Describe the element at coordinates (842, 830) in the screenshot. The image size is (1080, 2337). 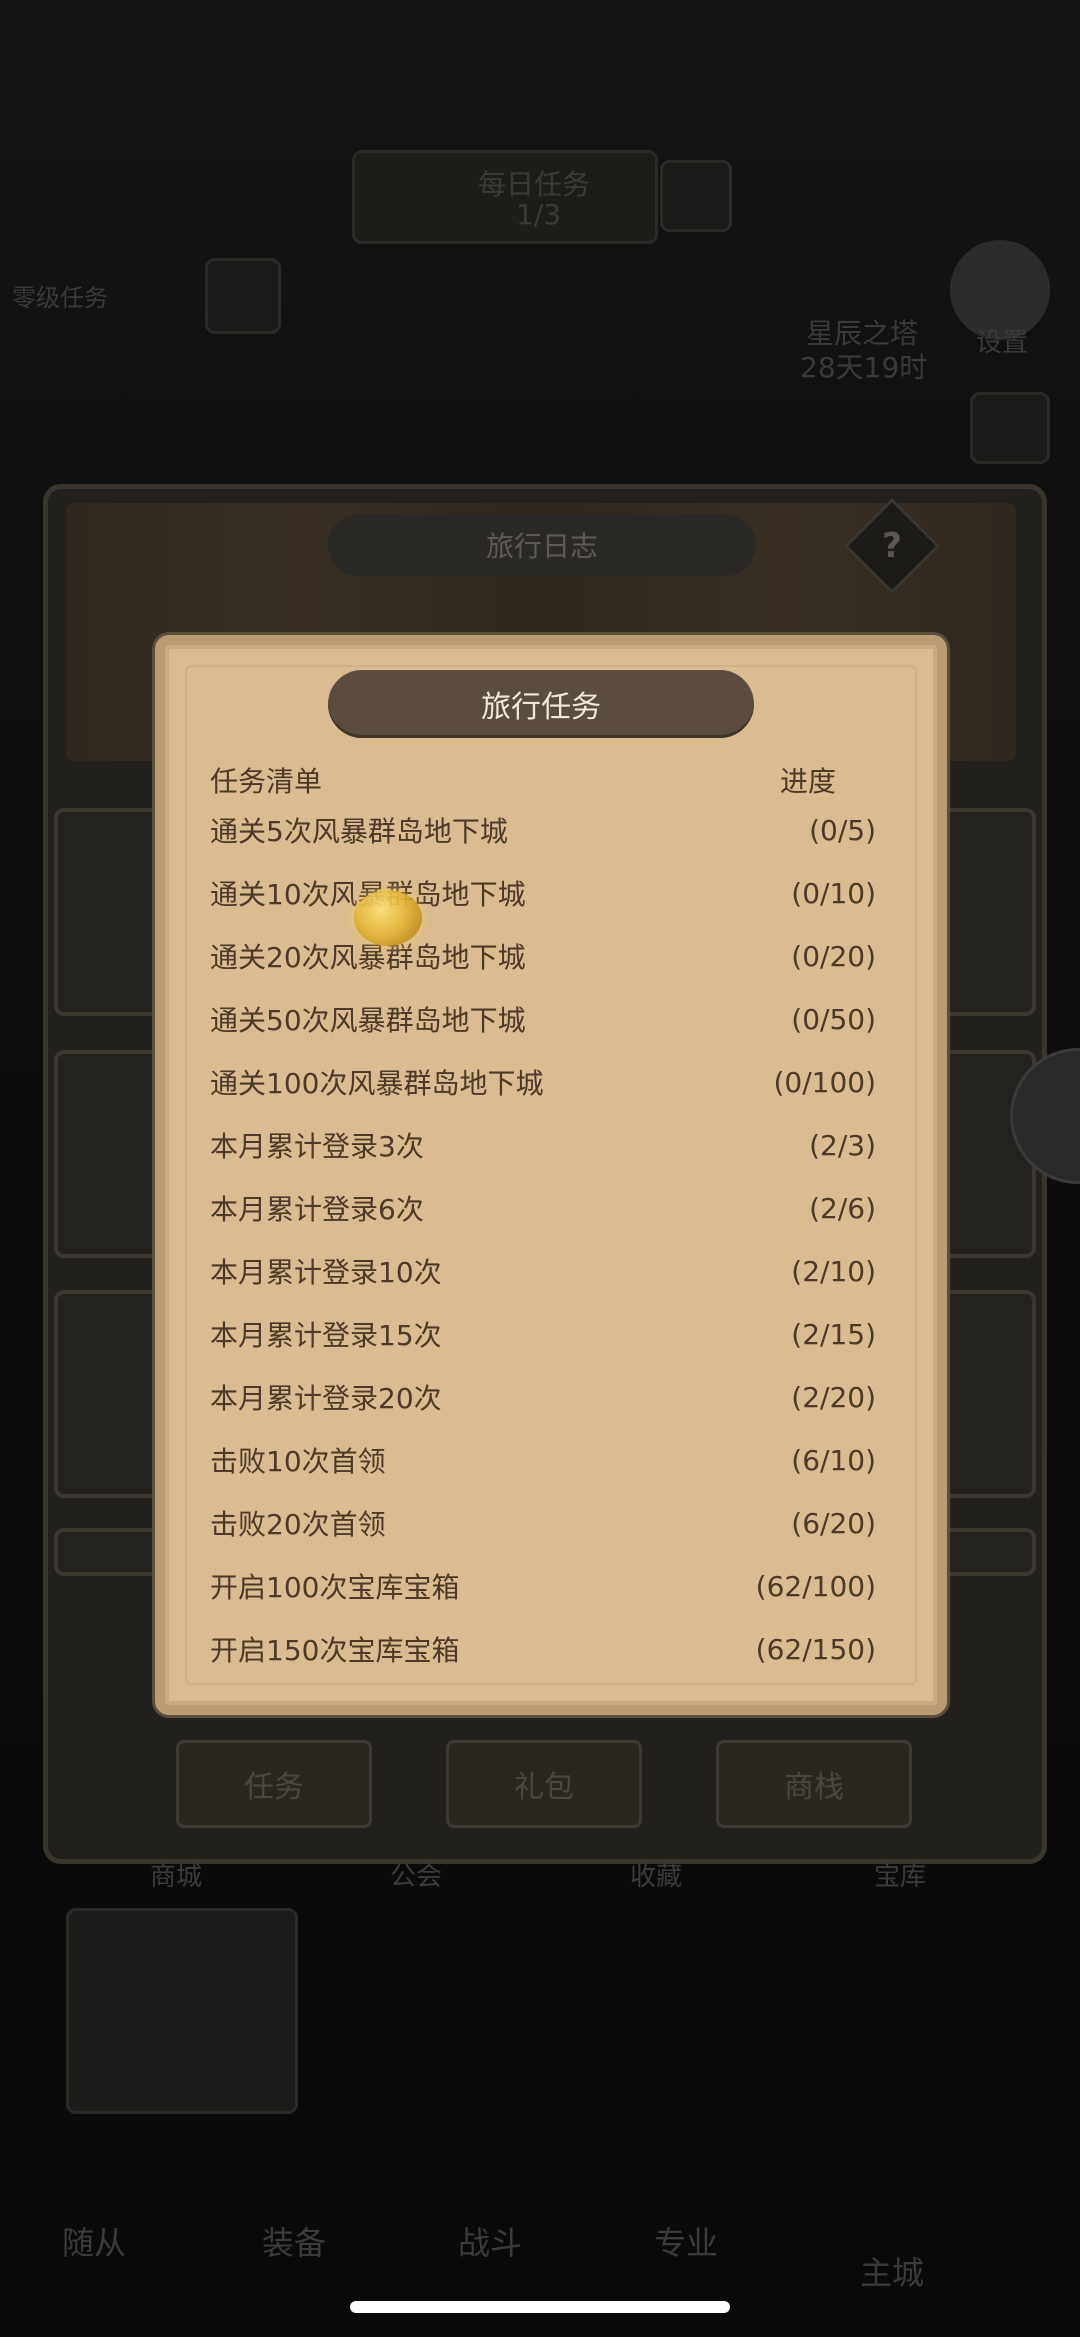
I see `task-progress: (0/5)` at that location.